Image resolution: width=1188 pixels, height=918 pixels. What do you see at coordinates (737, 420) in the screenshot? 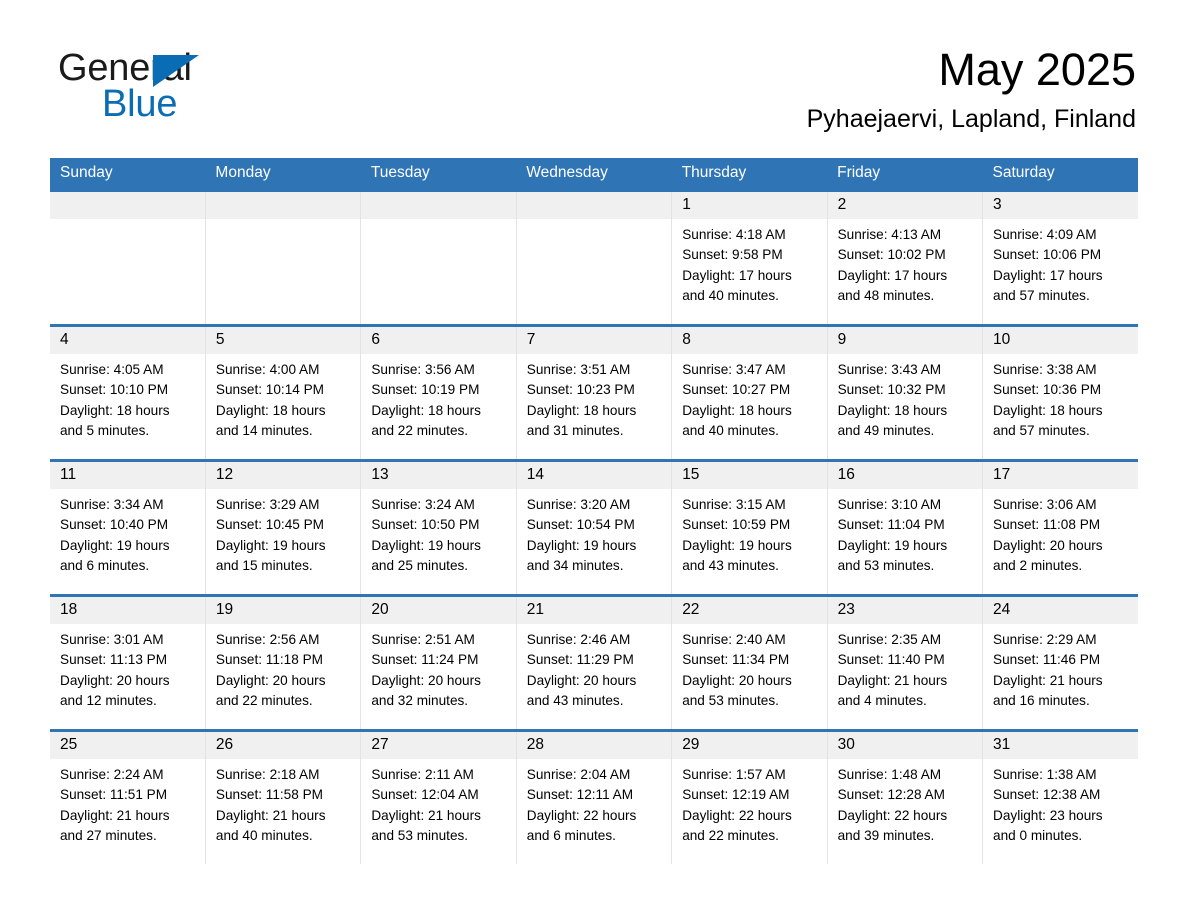
I see `daylight-text: Daylight: 18 hours and 40 minutes.` at bounding box center [737, 420].